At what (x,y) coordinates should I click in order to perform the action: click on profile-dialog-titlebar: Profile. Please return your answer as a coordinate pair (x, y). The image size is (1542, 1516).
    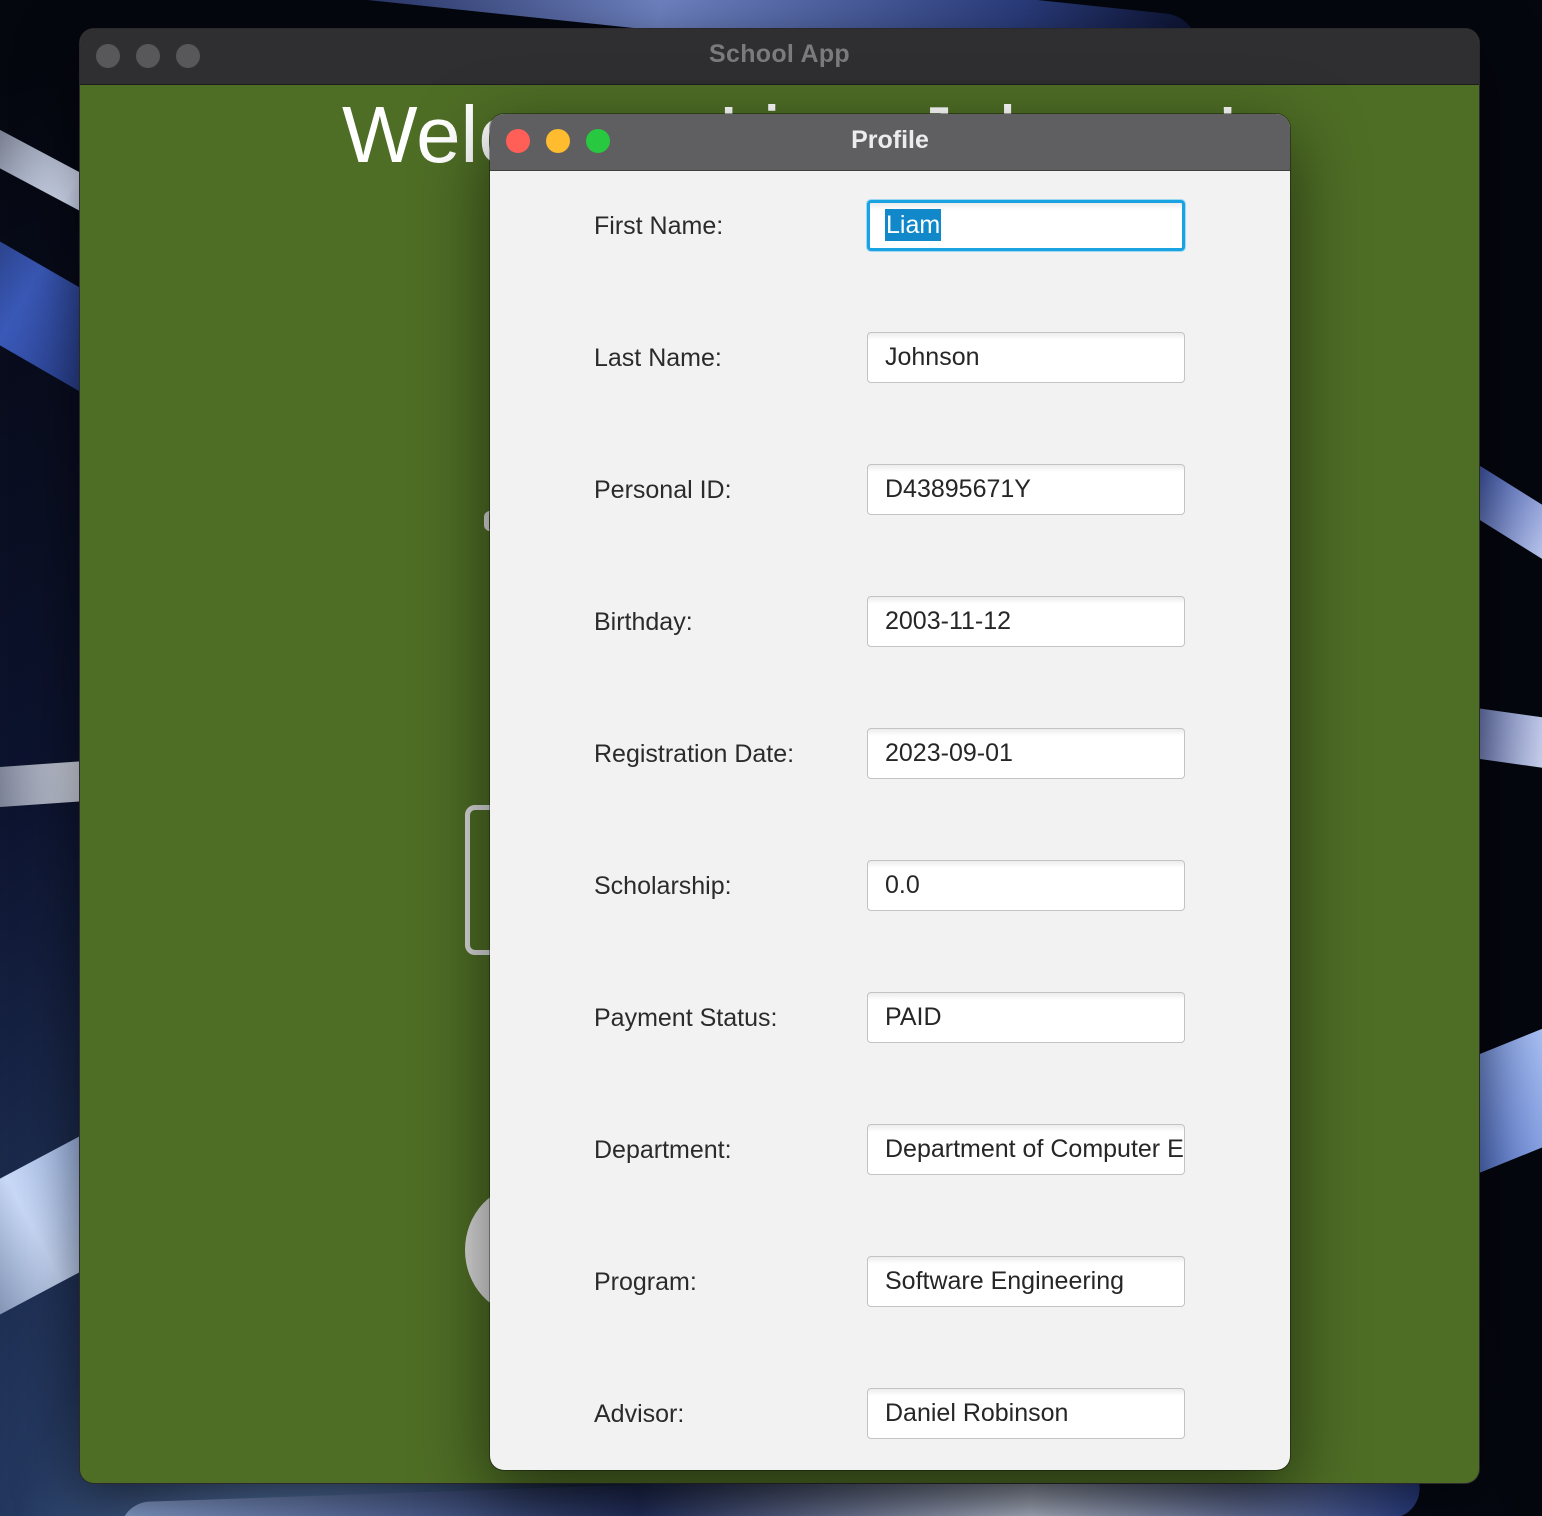
    Looking at the image, I should click on (890, 142).